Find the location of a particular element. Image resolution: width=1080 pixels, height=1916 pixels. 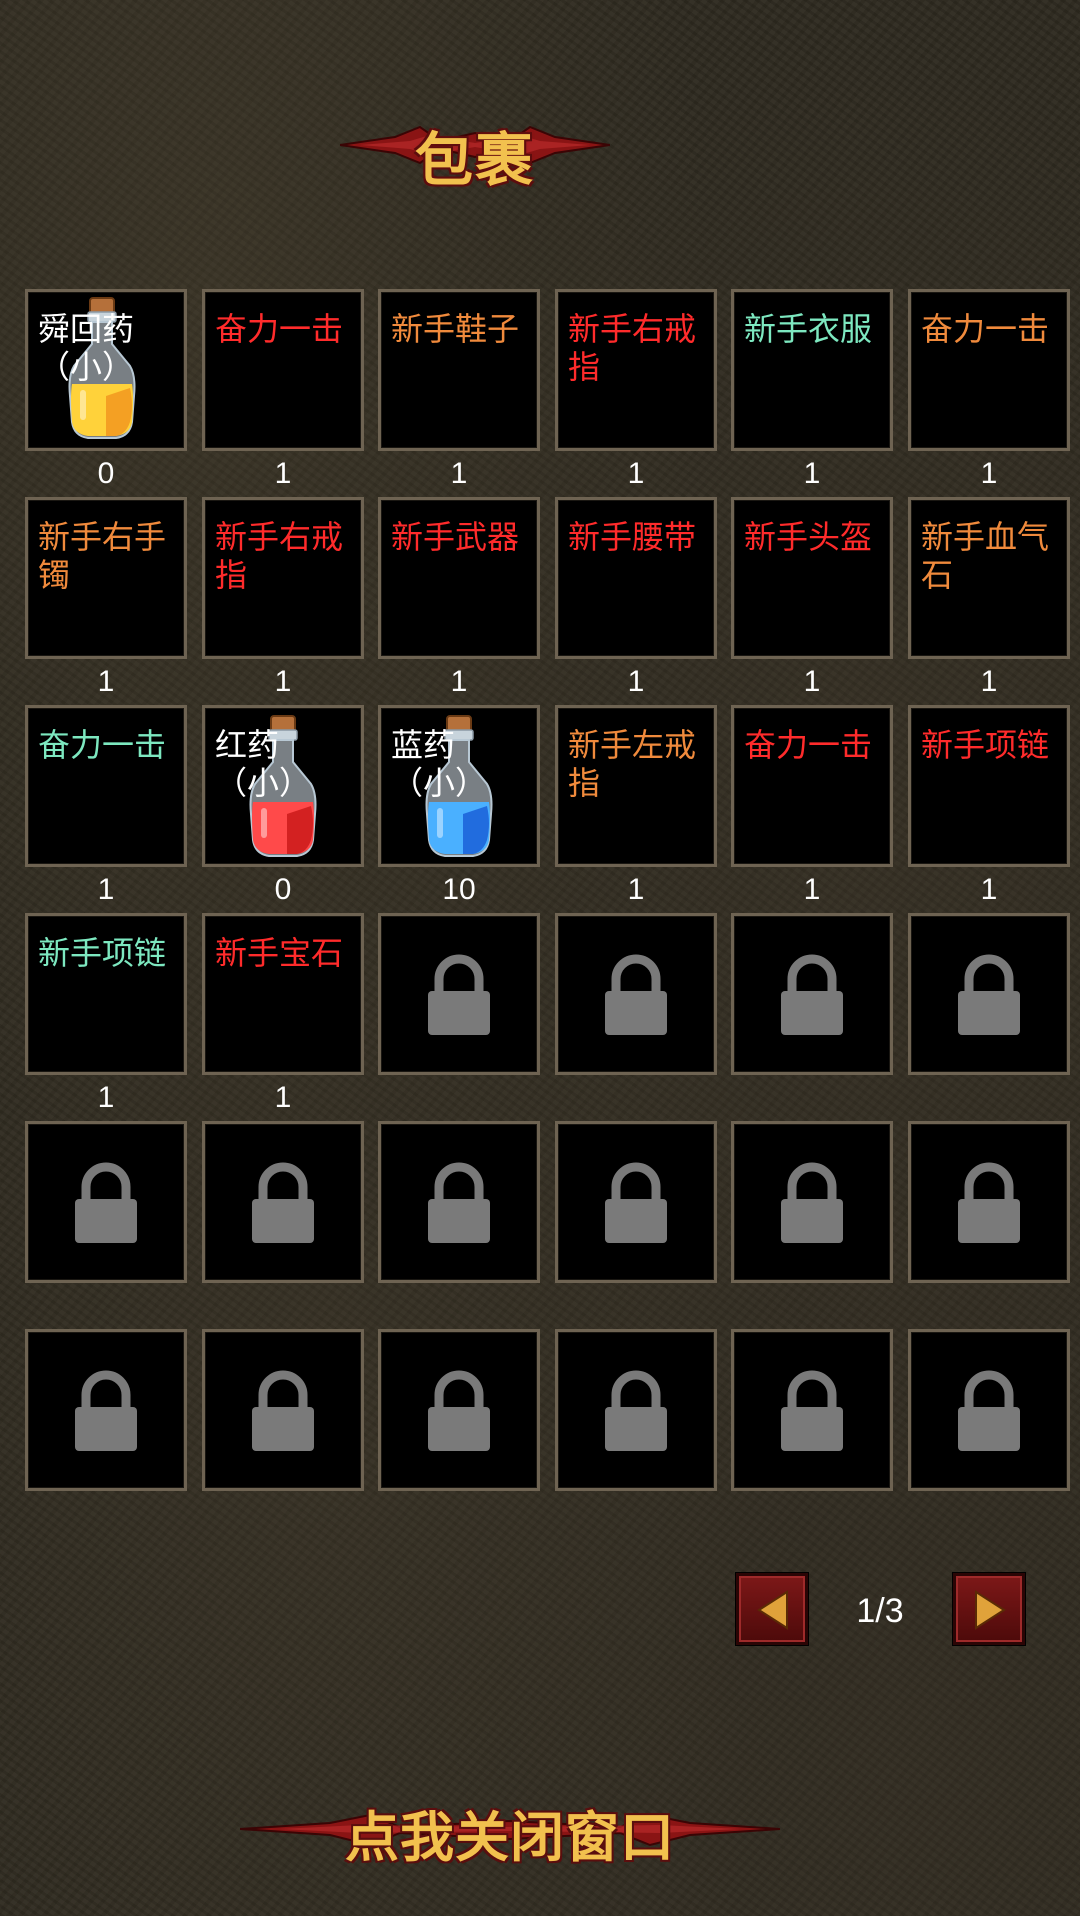

close-window-button: 点我关闭窗口 is located at coordinates (510, 1830).